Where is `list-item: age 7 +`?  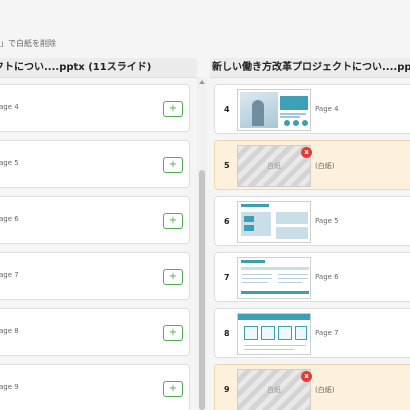 list-item: age 7 + is located at coordinates (95, 276).